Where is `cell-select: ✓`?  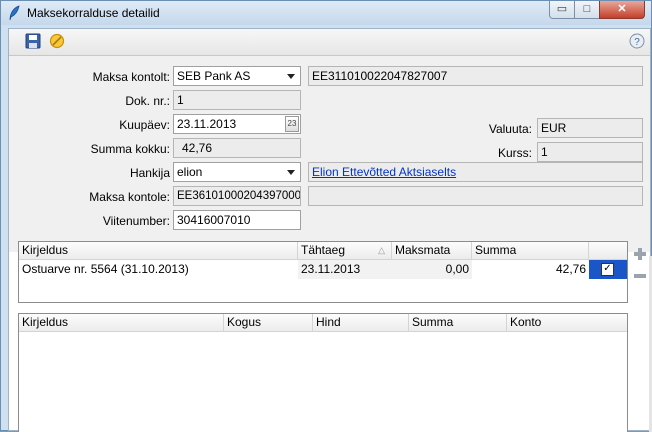 cell-select: ✓ is located at coordinates (608, 269).